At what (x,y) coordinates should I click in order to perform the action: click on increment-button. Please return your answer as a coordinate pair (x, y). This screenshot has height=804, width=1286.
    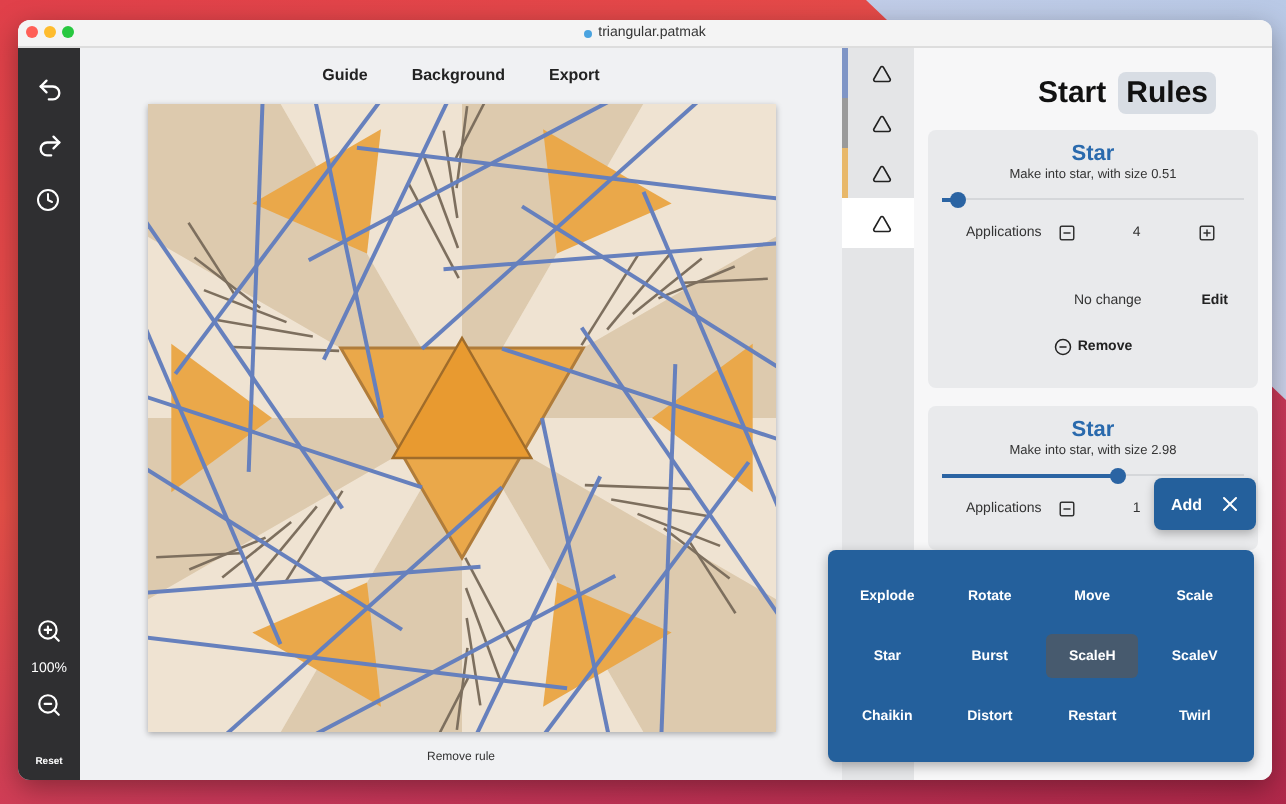
    Looking at the image, I should click on (1207, 233).